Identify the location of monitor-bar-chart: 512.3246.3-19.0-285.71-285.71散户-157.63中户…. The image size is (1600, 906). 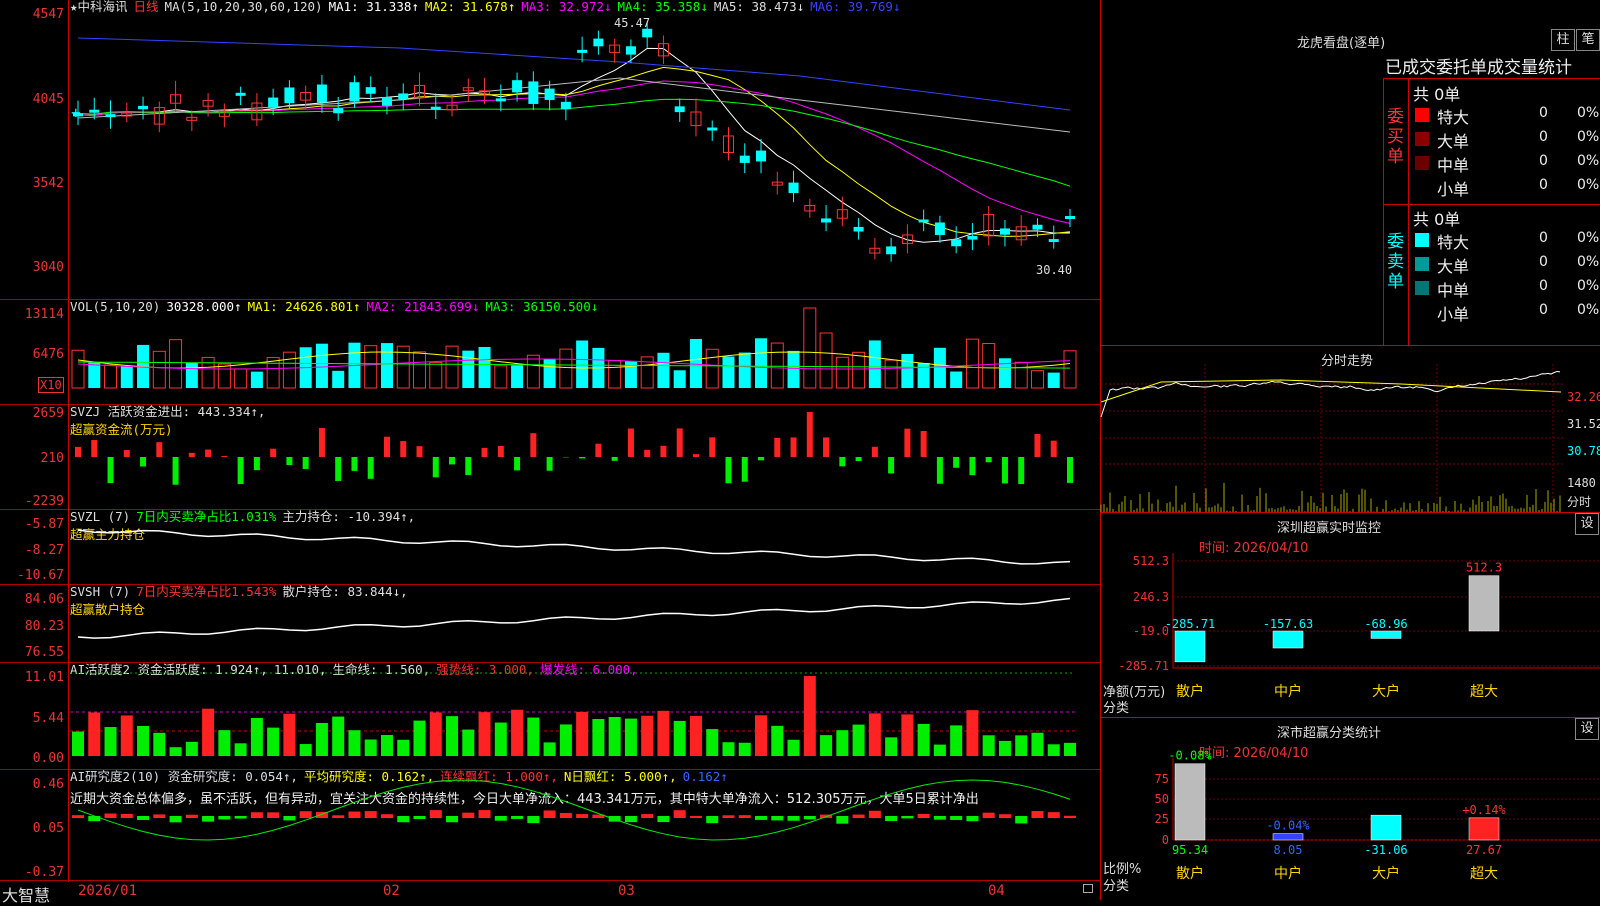
(1350, 615).